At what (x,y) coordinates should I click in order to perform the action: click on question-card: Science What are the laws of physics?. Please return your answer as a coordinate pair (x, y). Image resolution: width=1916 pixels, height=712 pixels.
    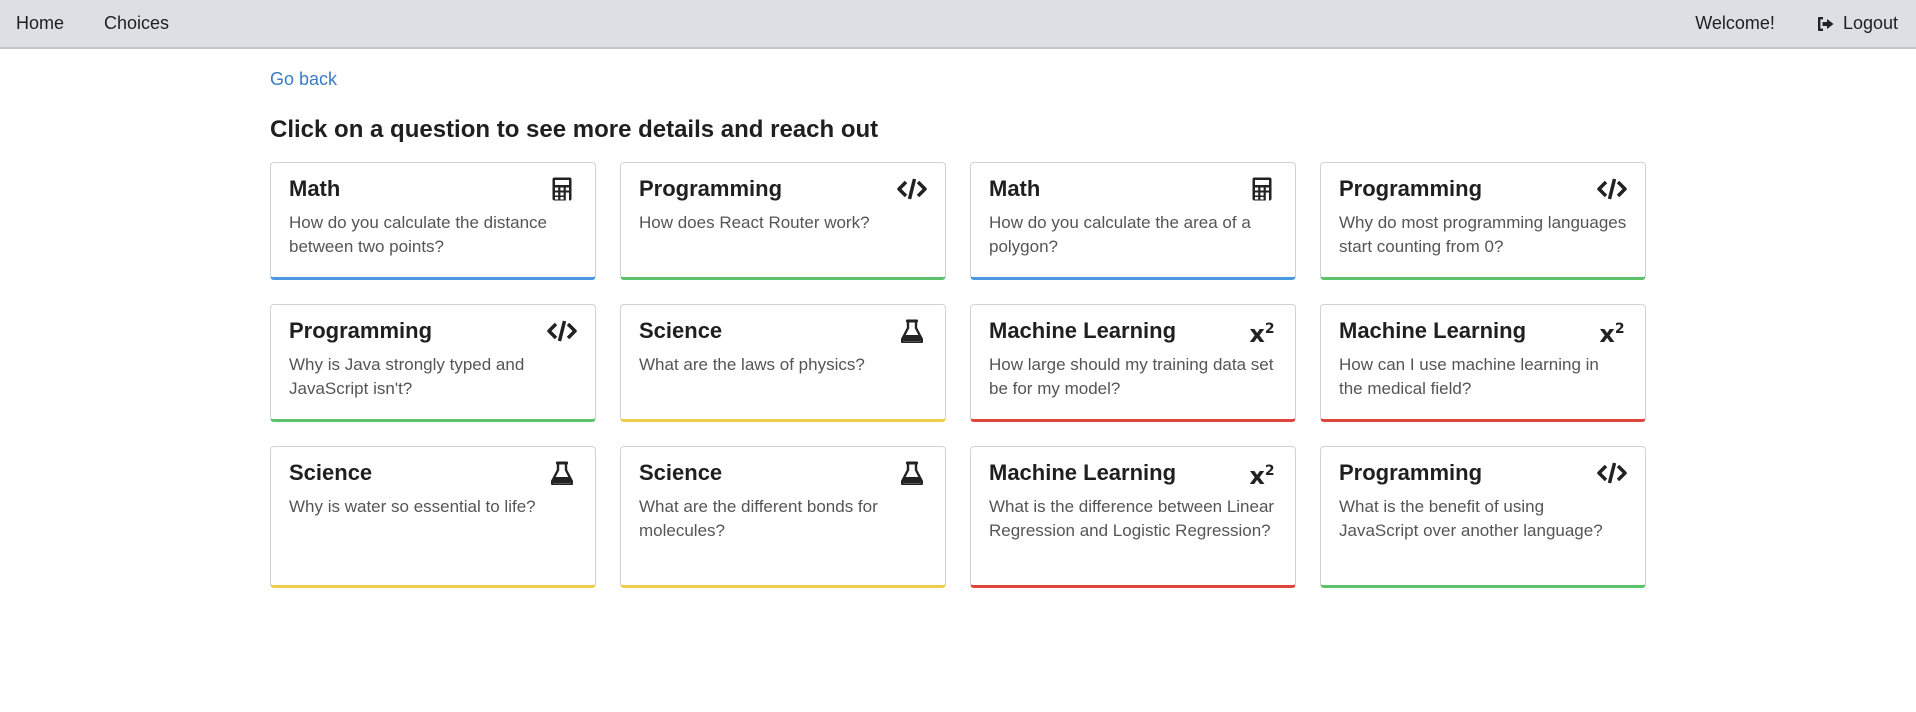
    Looking at the image, I should click on (783, 363).